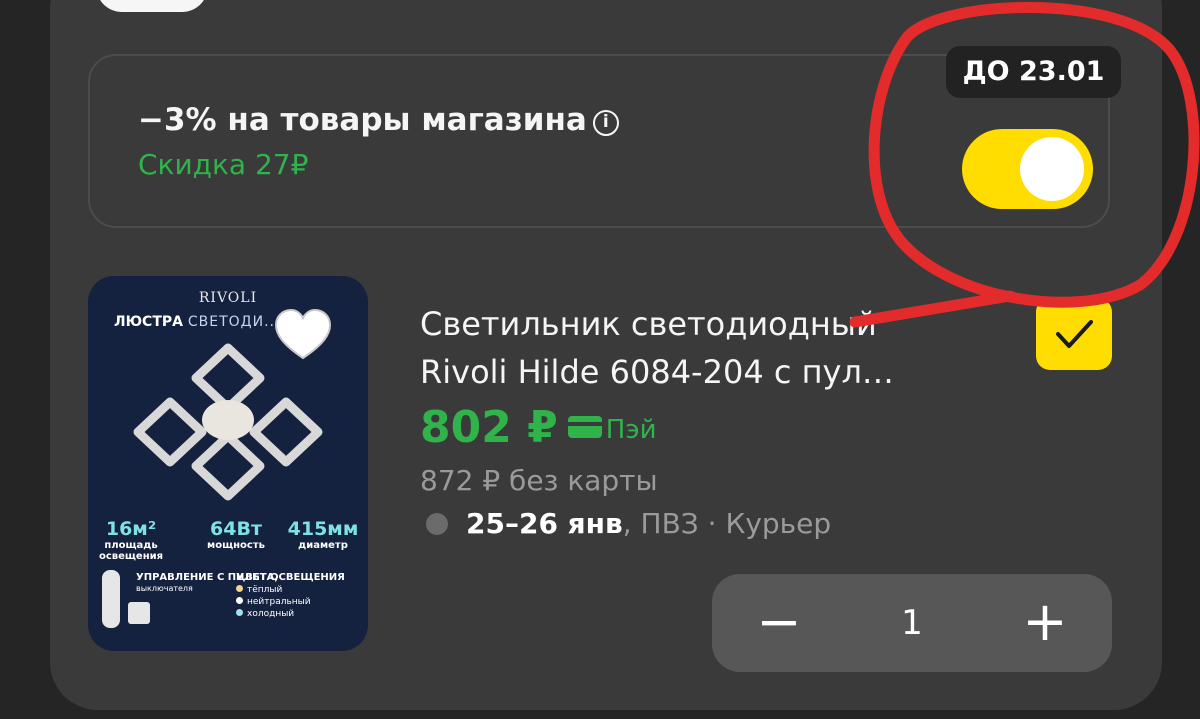  What do you see at coordinates (152, 6) in the screenshot?
I see `top-button` at bounding box center [152, 6].